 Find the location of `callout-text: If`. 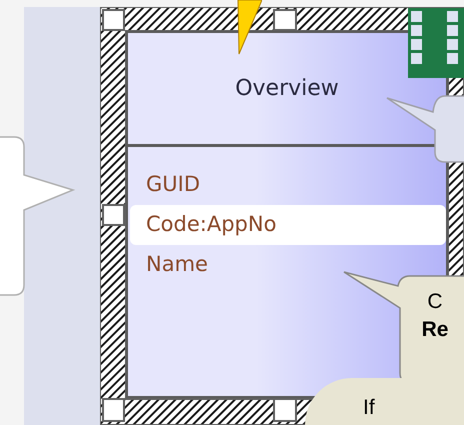

callout-text: If is located at coordinates (369, 408).